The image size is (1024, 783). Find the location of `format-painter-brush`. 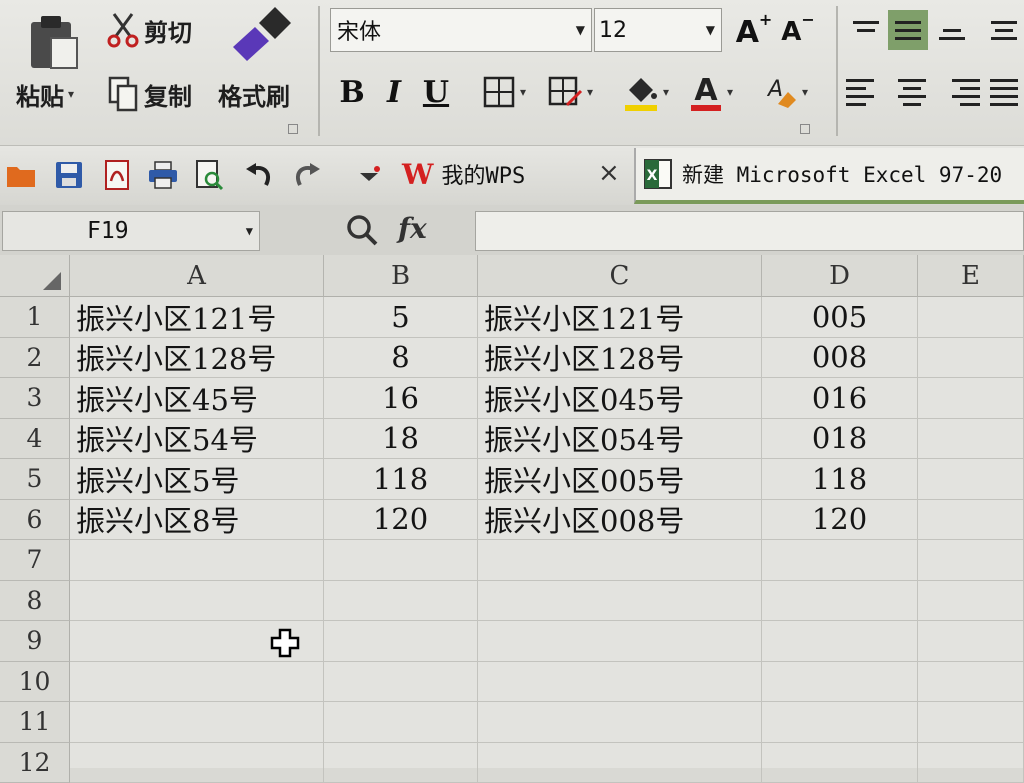

format-painter-brush is located at coordinates (261, 36).